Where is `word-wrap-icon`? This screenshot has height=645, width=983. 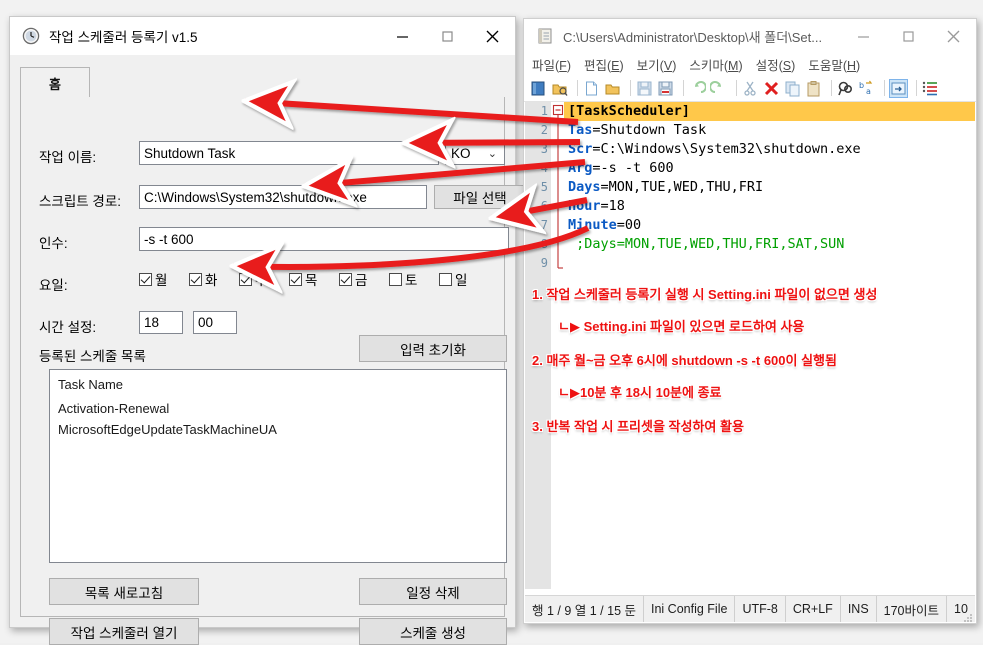
word-wrap-icon is located at coordinates (898, 88).